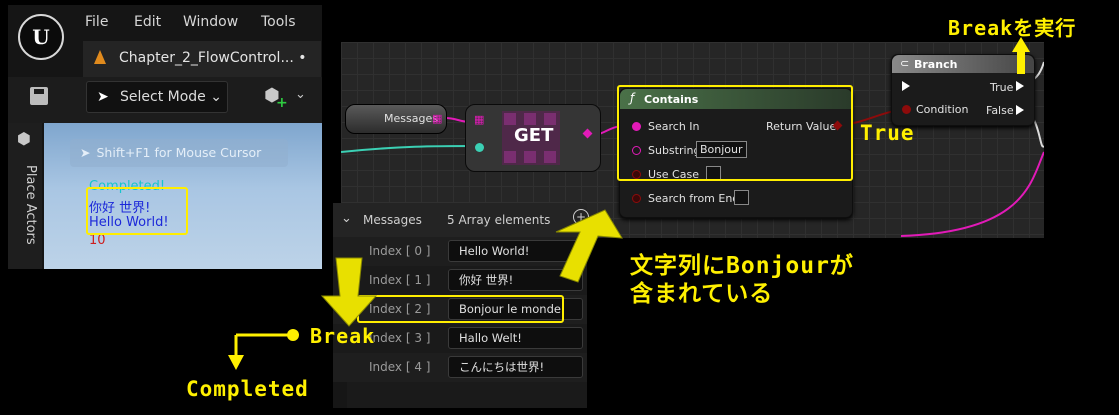 This screenshot has width=1119, height=415. What do you see at coordinates (702, 294) in the screenshot?
I see `annotation-contains-line2: 含まれている` at bounding box center [702, 294].